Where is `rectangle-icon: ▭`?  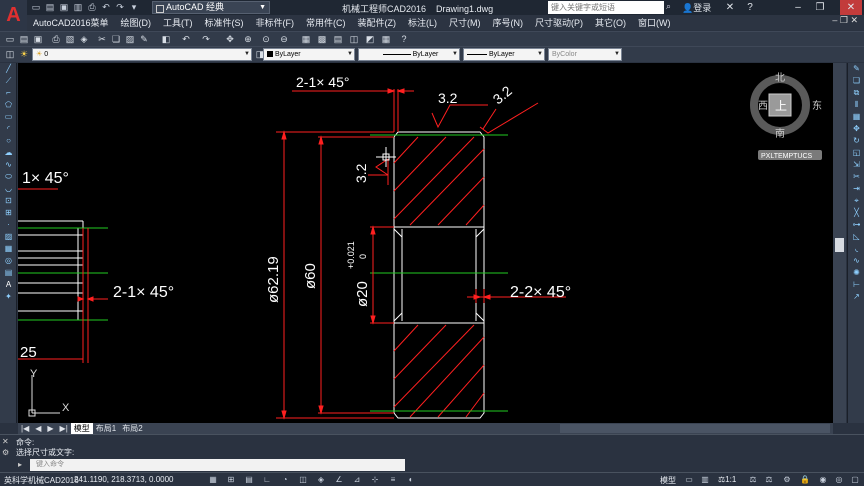
rectangle-icon: ▭ is located at coordinates (8, 117).